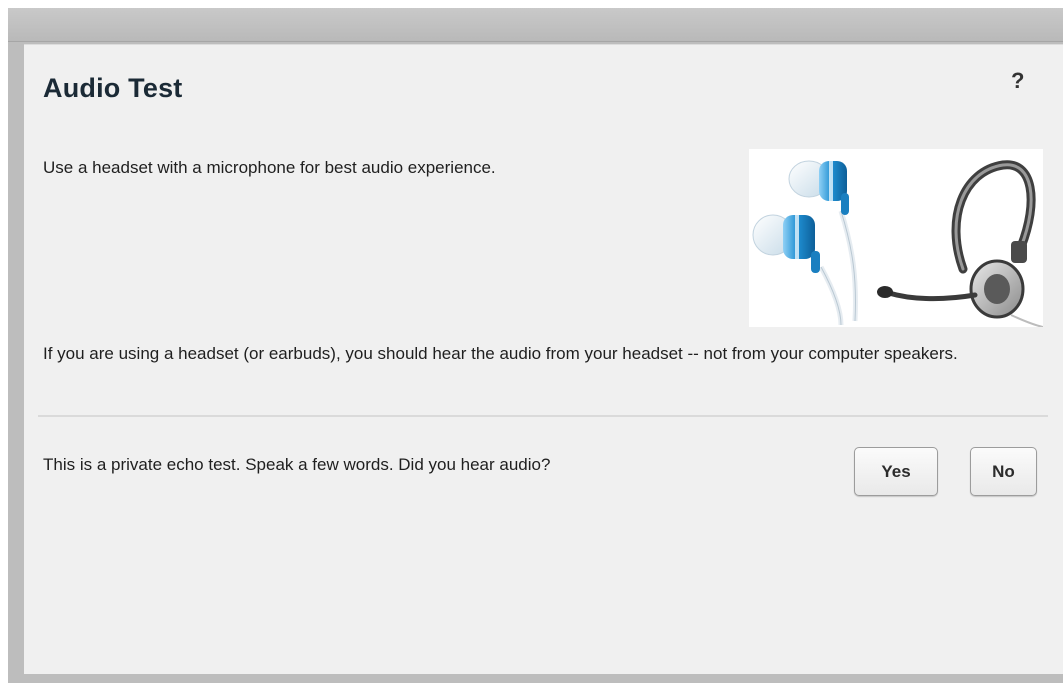  I want to click on dialog-title: Audio Test, so click(113, 88).